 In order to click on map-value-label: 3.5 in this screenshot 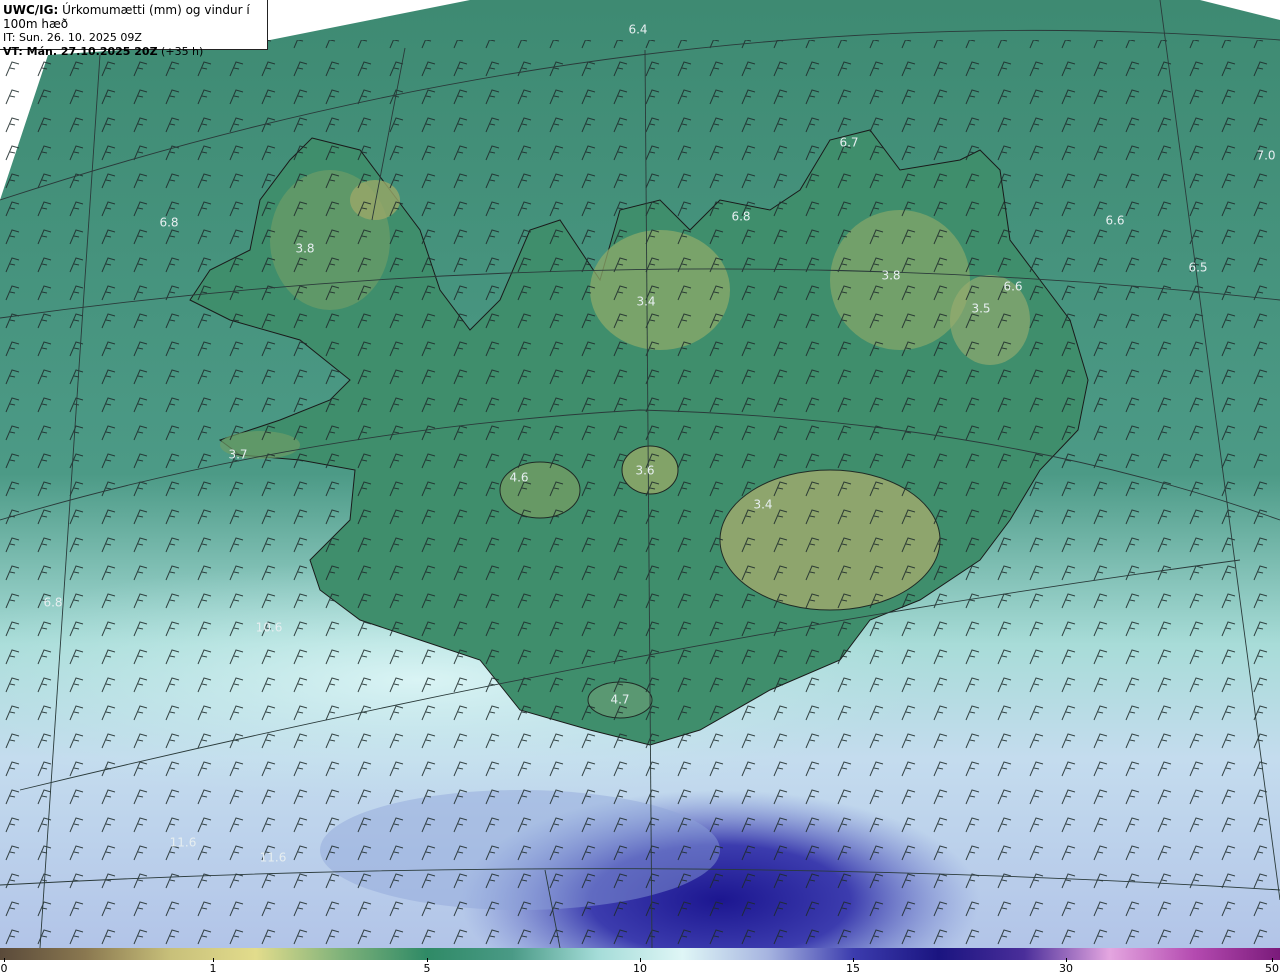, I will do `click(980, 309)`.